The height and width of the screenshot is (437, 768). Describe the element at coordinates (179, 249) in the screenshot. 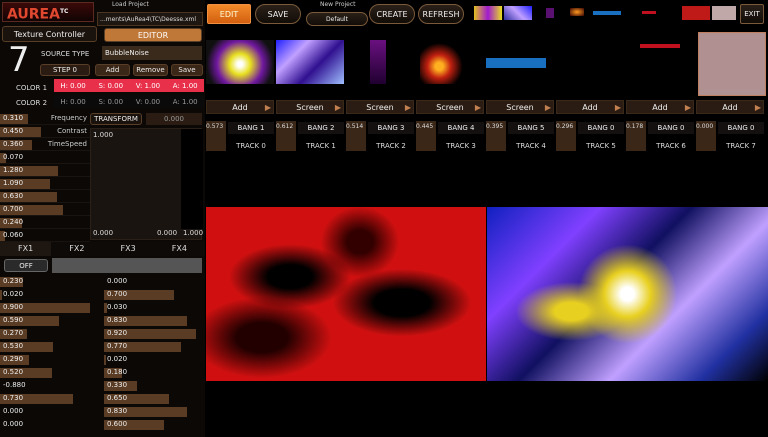

I see `tab-fx4: FX4` at that location.